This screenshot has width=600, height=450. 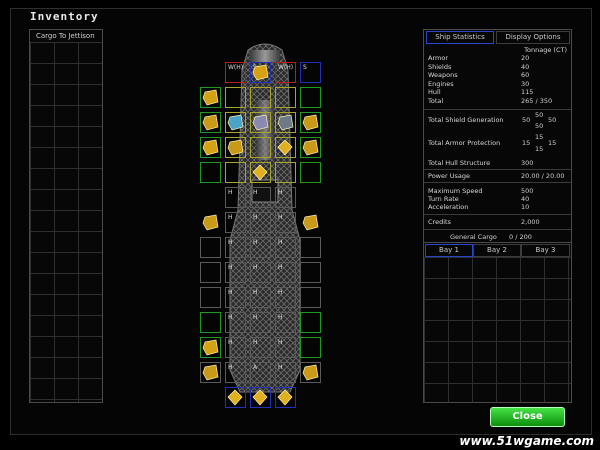 I want to click on max-speed-label: Maximum Speed, so click(x=455, y=191).